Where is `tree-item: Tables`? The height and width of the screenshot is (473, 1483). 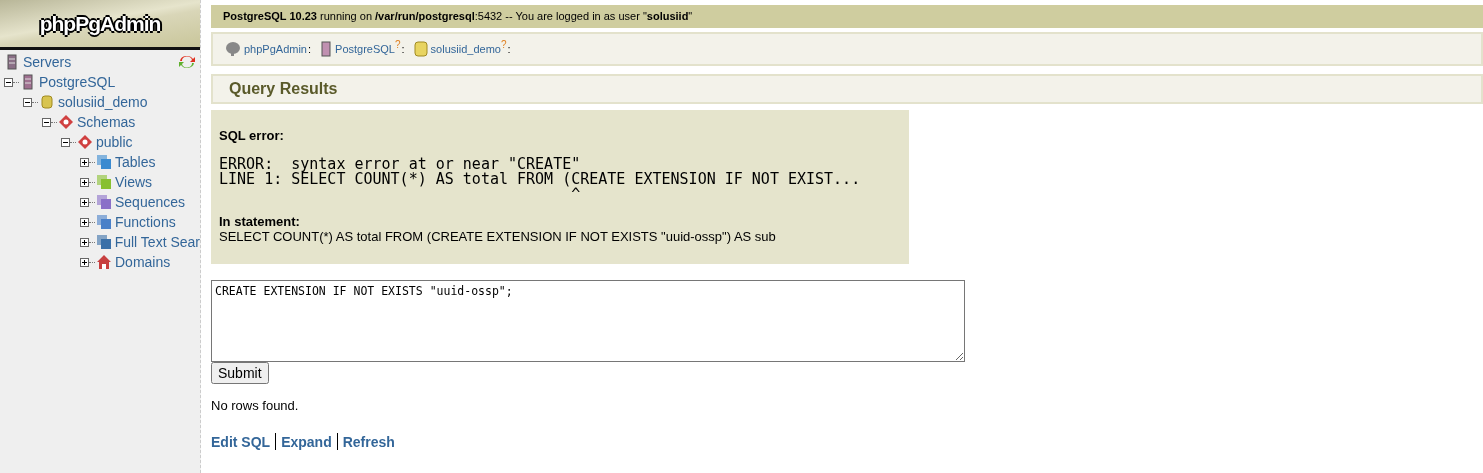 tree-item: Tables is located at coordinates (135, 162).